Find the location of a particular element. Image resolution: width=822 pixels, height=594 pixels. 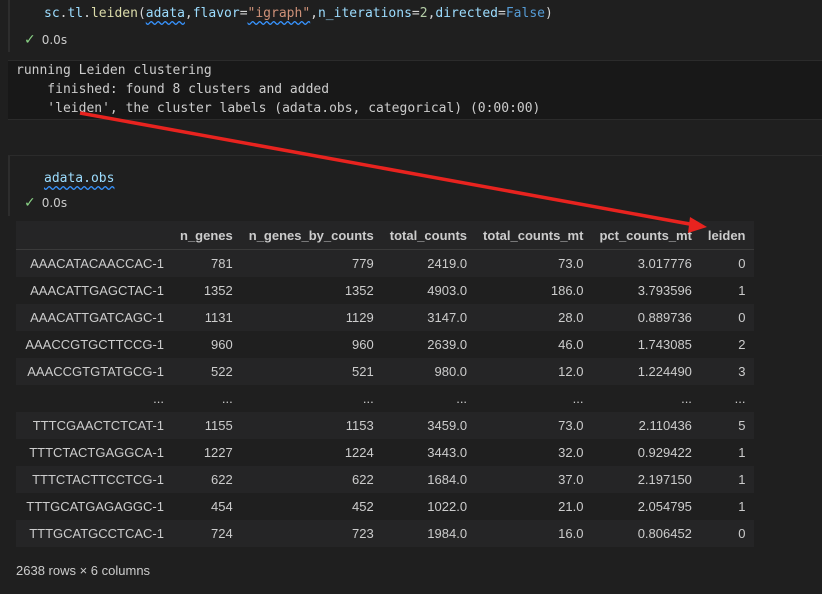

row-index-cell: AAACATTGAGCTAC-1 is located at coordinates (94, 290).